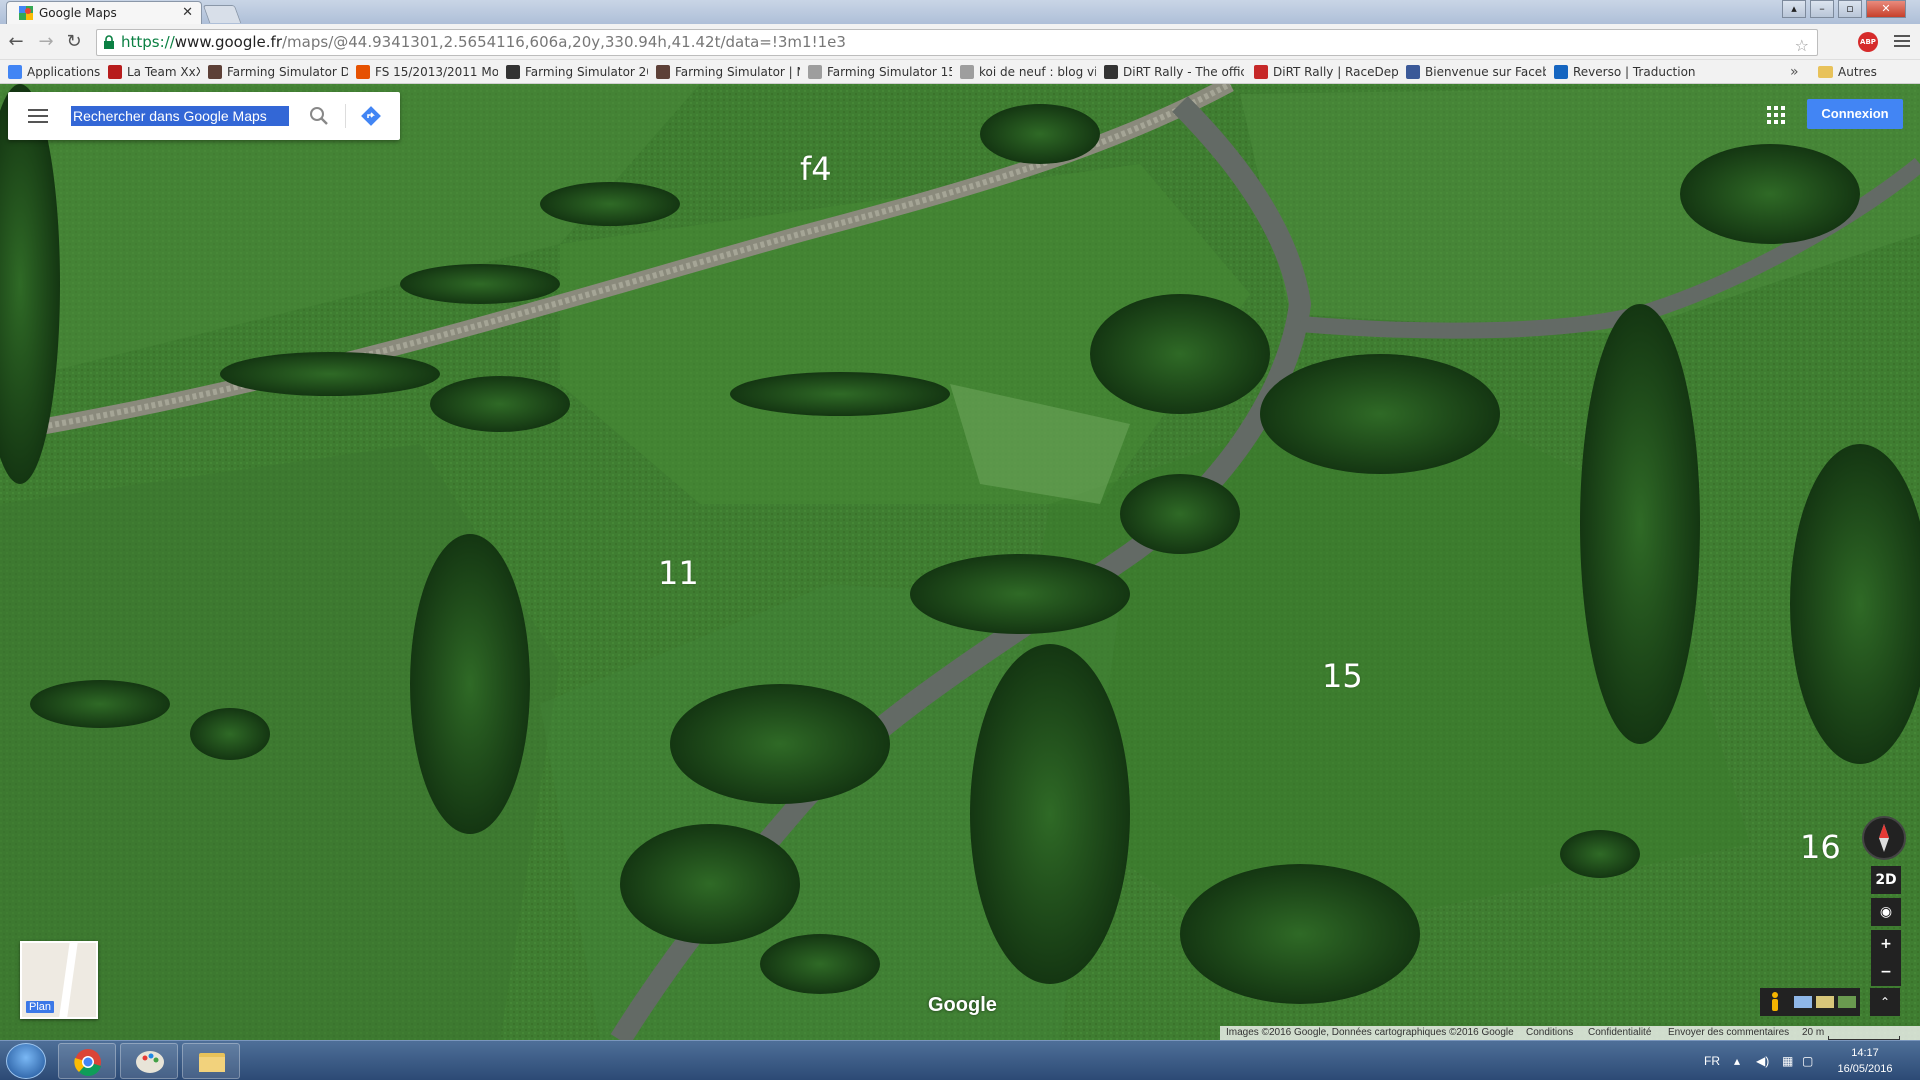 Image resolution: width=1920 pixels, height=1080 pixels. What do you see at coordinates (319, 116) in the screenshot?
I see `search-icon` at bounding box center [319, 116].